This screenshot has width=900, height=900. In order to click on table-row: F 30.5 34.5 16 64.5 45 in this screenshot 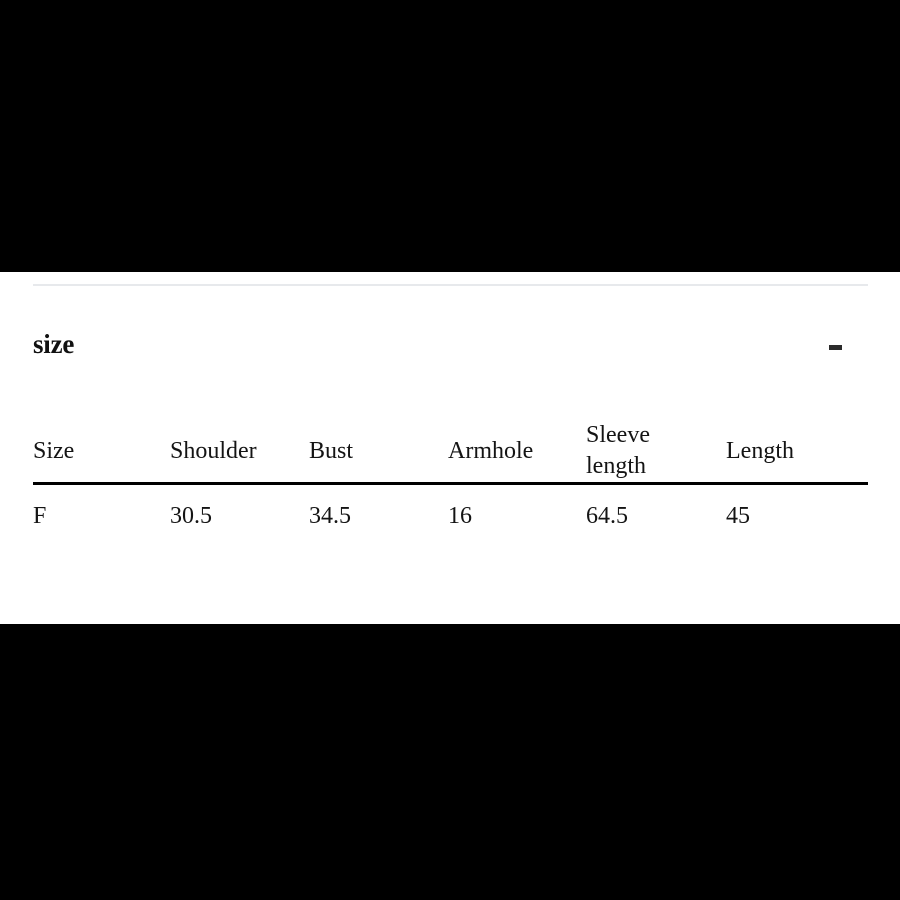, I will do `click(450, 512)`.